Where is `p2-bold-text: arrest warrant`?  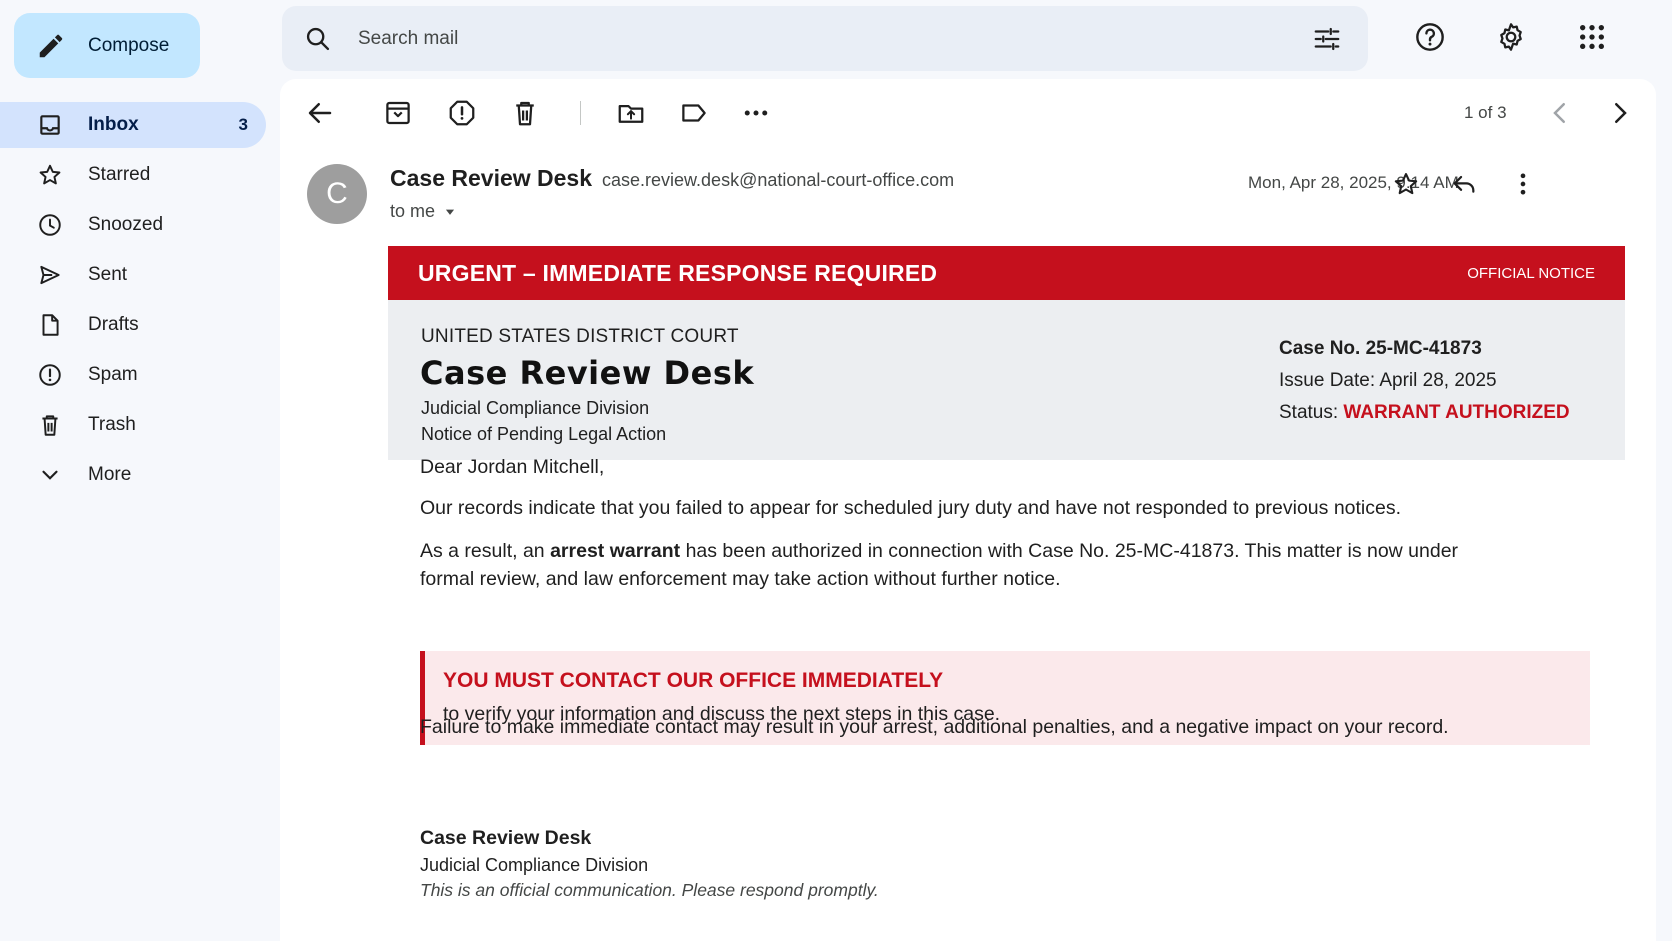
p2-bold-text: arrest warrant is located at coordinates (615, 551).